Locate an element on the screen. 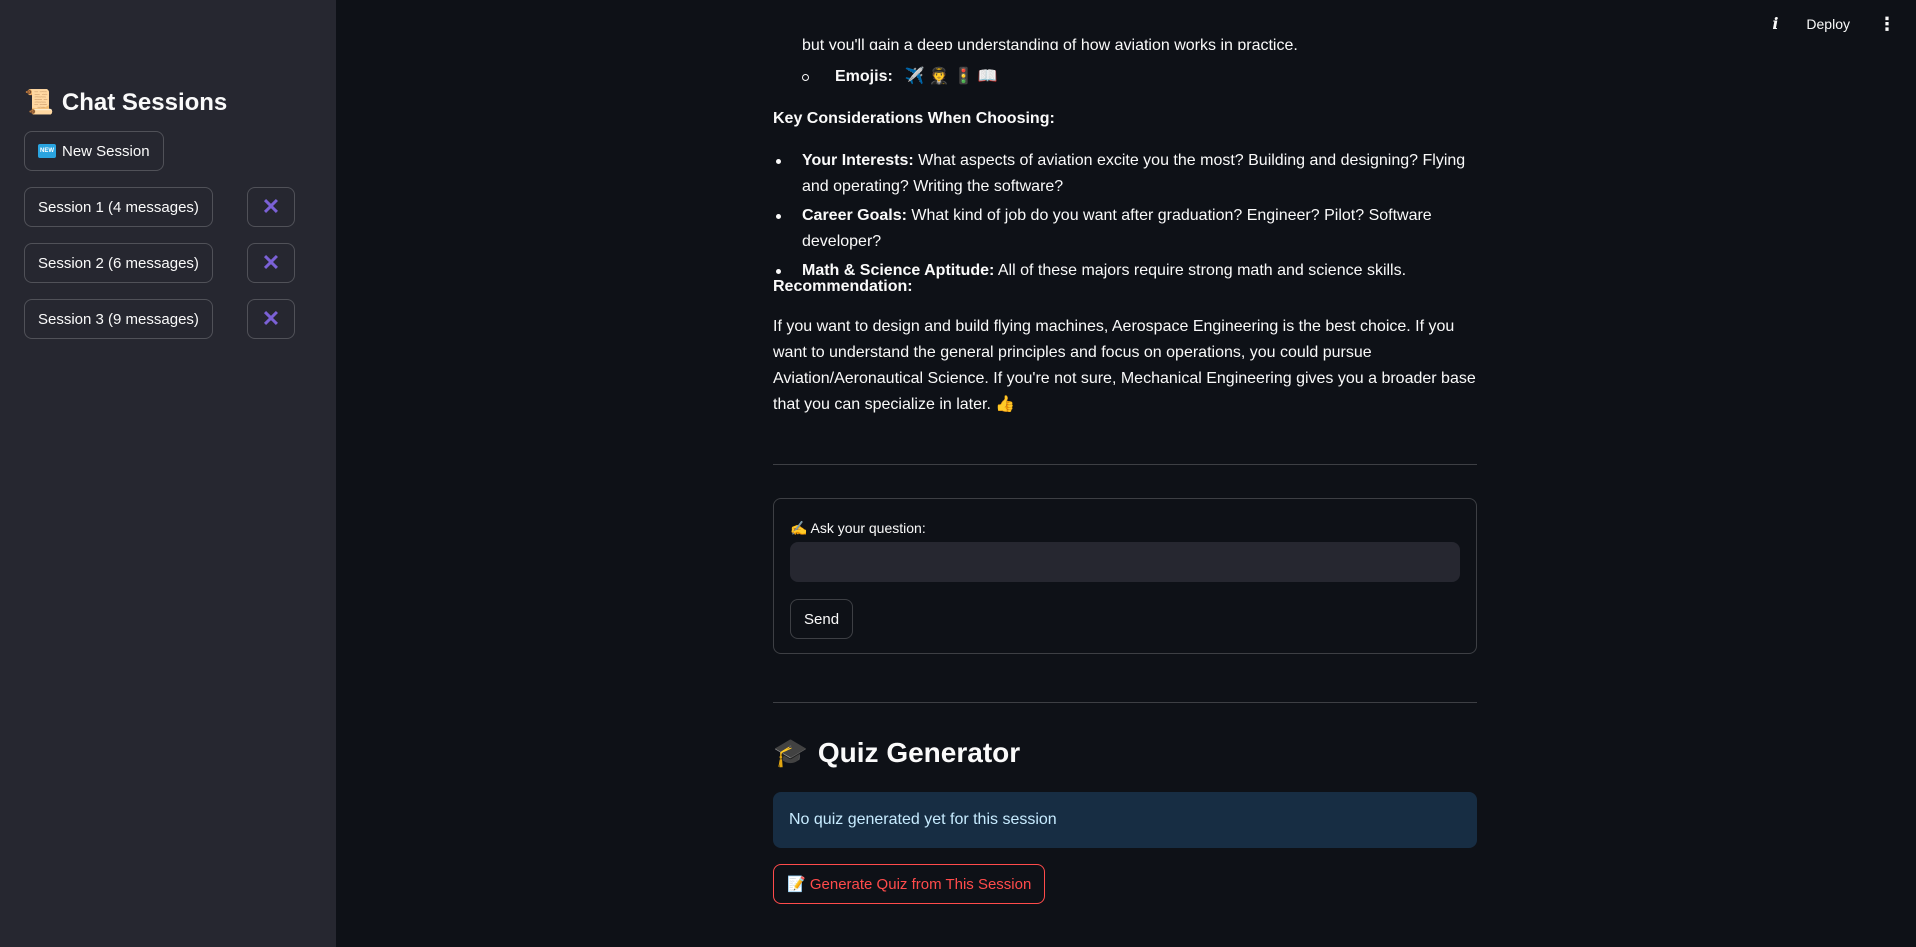  graduation-cap-icon: 🎓 is located at coordinates (790, 752).